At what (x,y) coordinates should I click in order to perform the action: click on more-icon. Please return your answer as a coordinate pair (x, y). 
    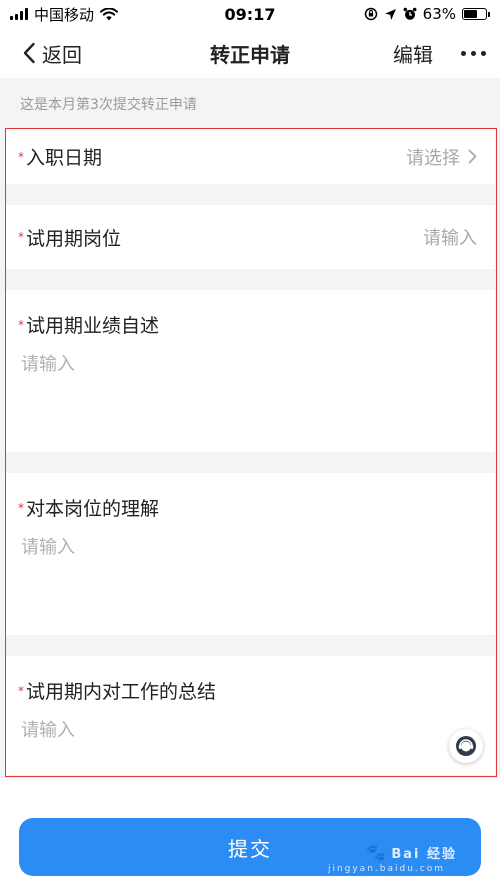
    Looking at the image, I should click on (473, 53).